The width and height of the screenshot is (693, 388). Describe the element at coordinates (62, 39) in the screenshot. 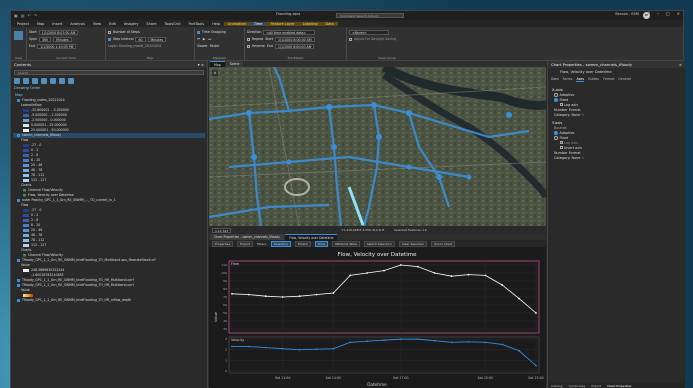

I see `span-unit-select: Minutes` at that location.